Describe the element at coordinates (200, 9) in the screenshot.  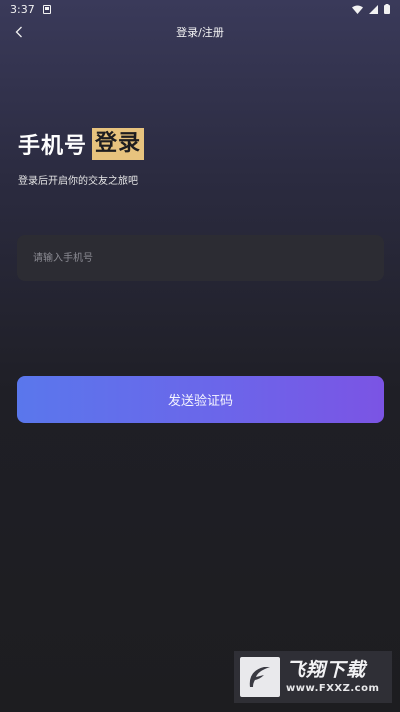
I see `status-bar: 3:37` at that location.